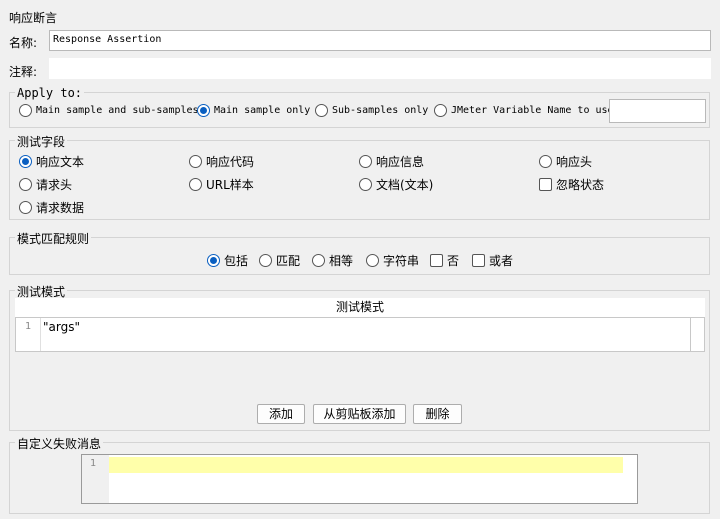 Image resolution: width=720 pixels, height=519 pixels. I want to click on custom-failure-line-number: 1, so click(95, 479).